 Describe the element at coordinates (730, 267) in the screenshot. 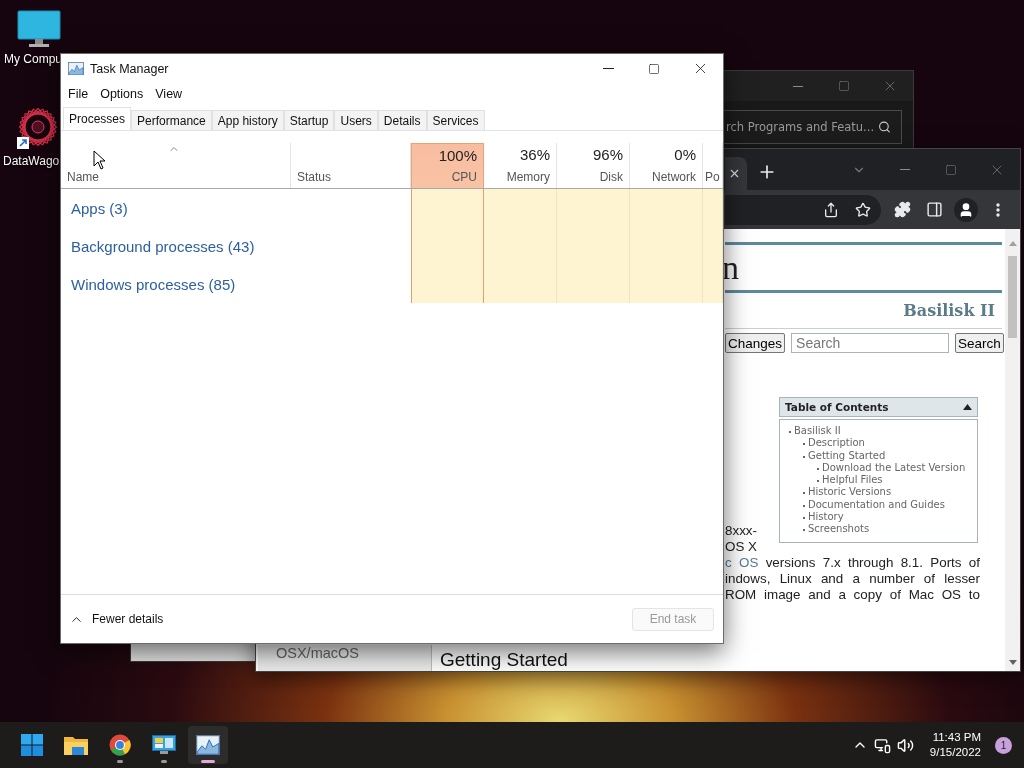

I see `page-heading: n` at that location.